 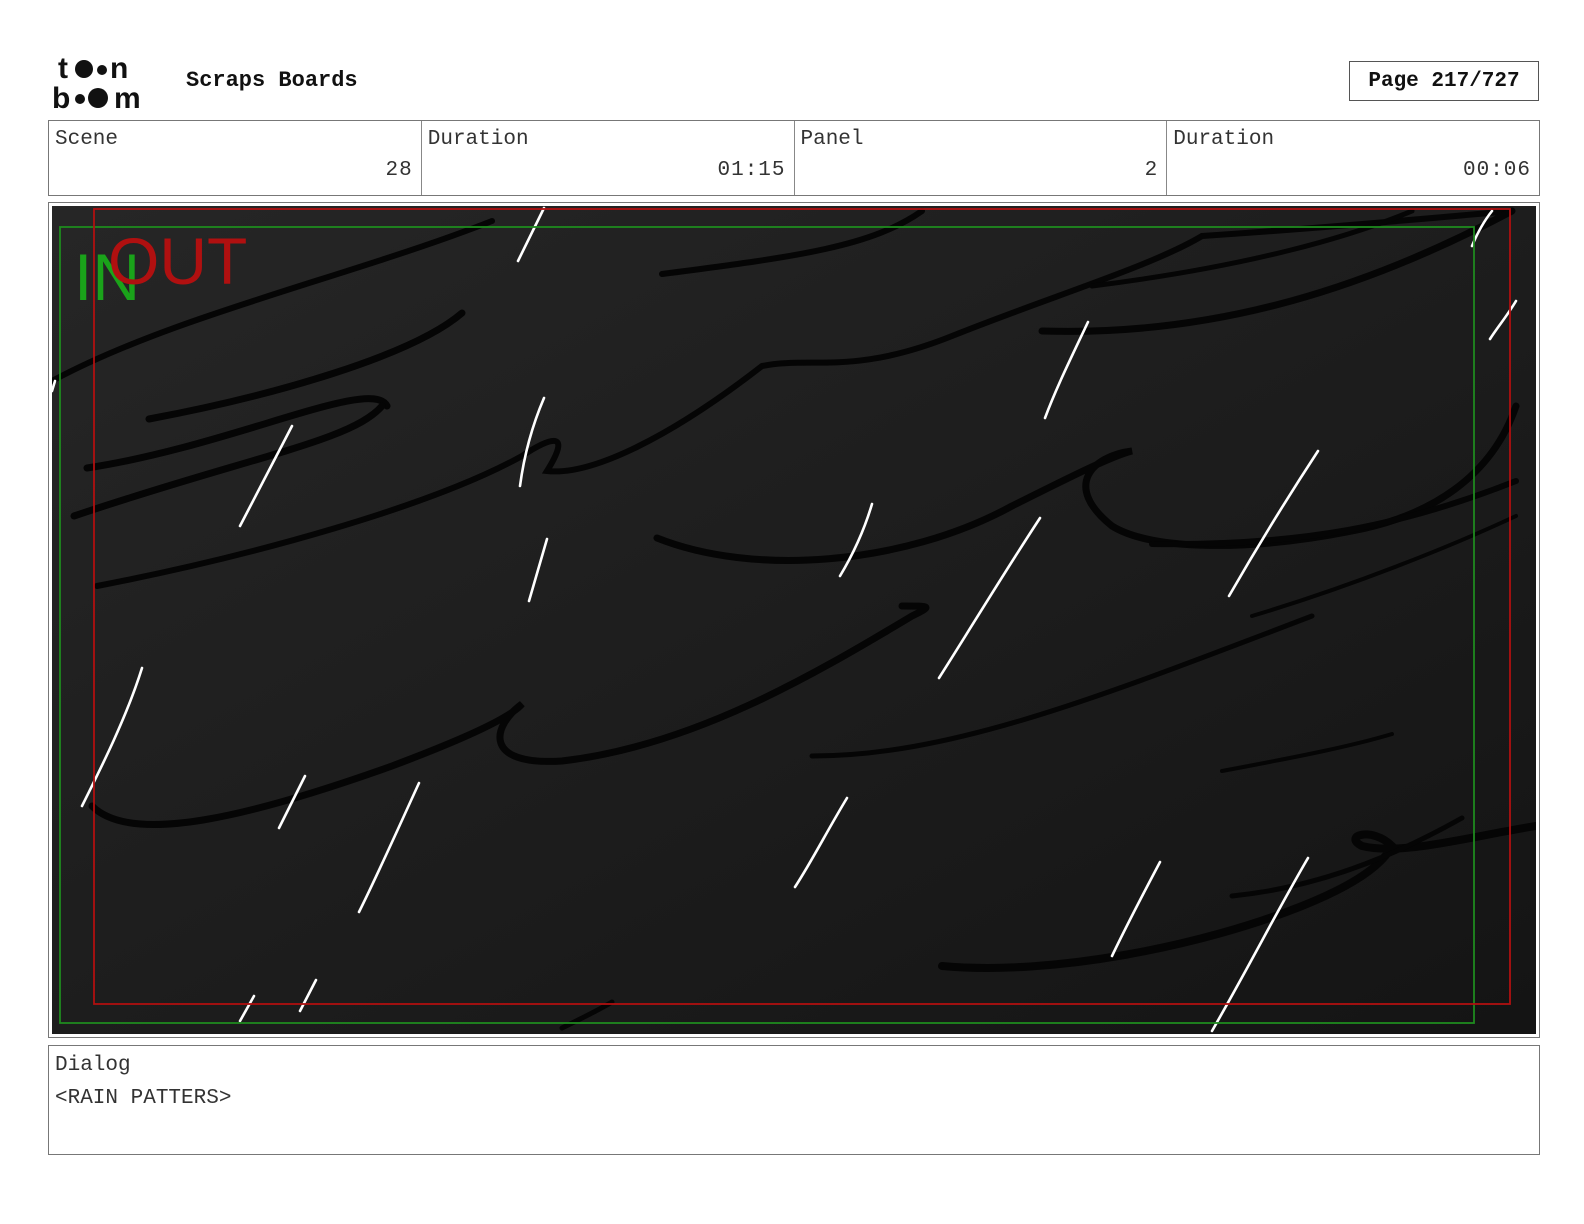 I want to click on panel-duration-cell: Duration 00:06, so click(x=1353, y=158).